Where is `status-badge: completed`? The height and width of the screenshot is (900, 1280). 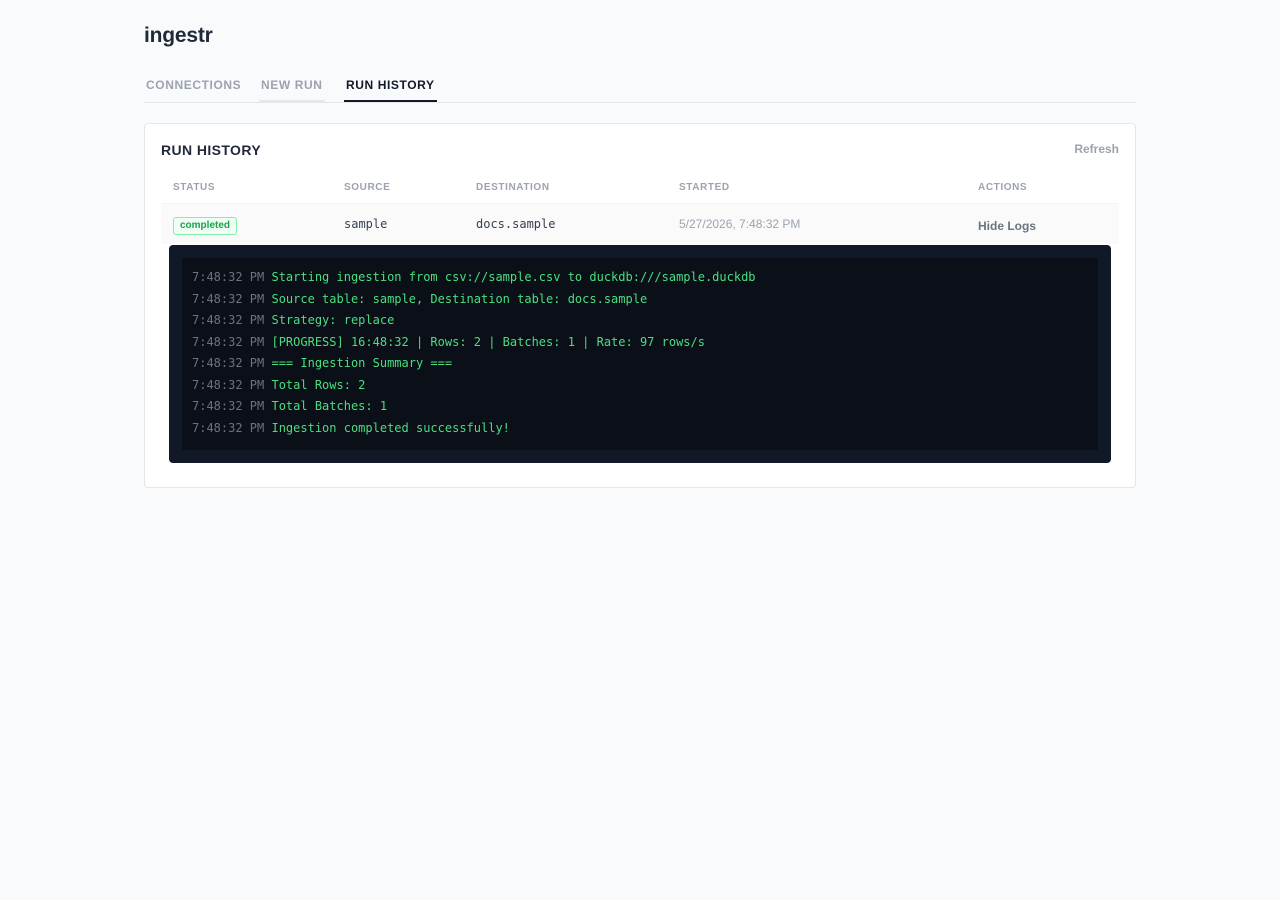 status-badge: completed is located at coordinates (205, 226).